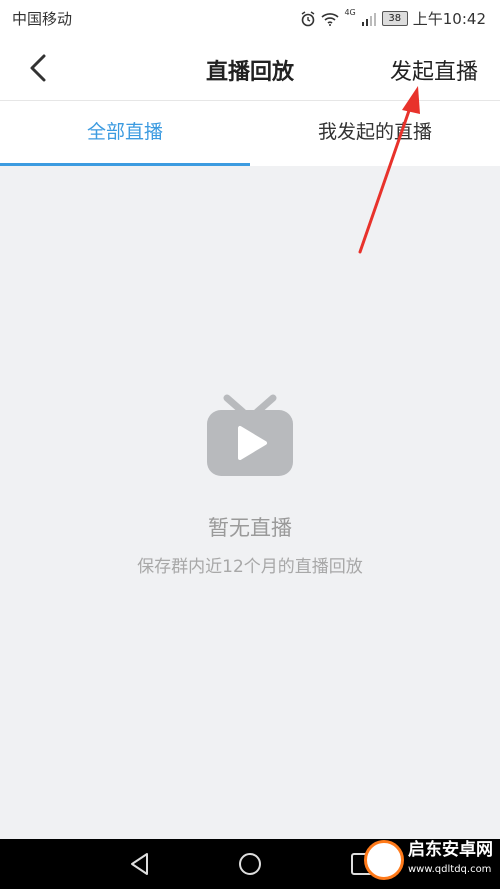  I want to click on wifi-icon, so click(330, 19).